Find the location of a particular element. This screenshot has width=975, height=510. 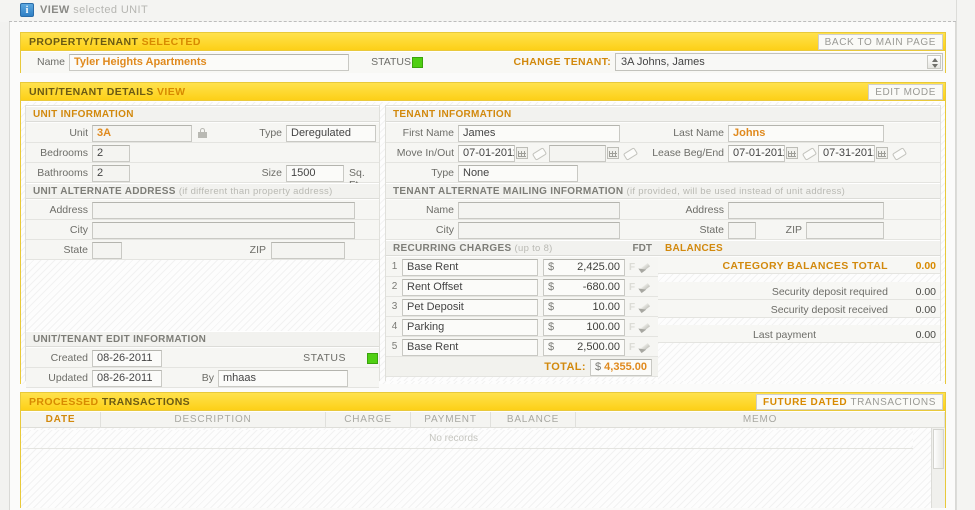

property-panel-title: PROPERTY/TENANT SELECTED is located at coordinates (115, 42).